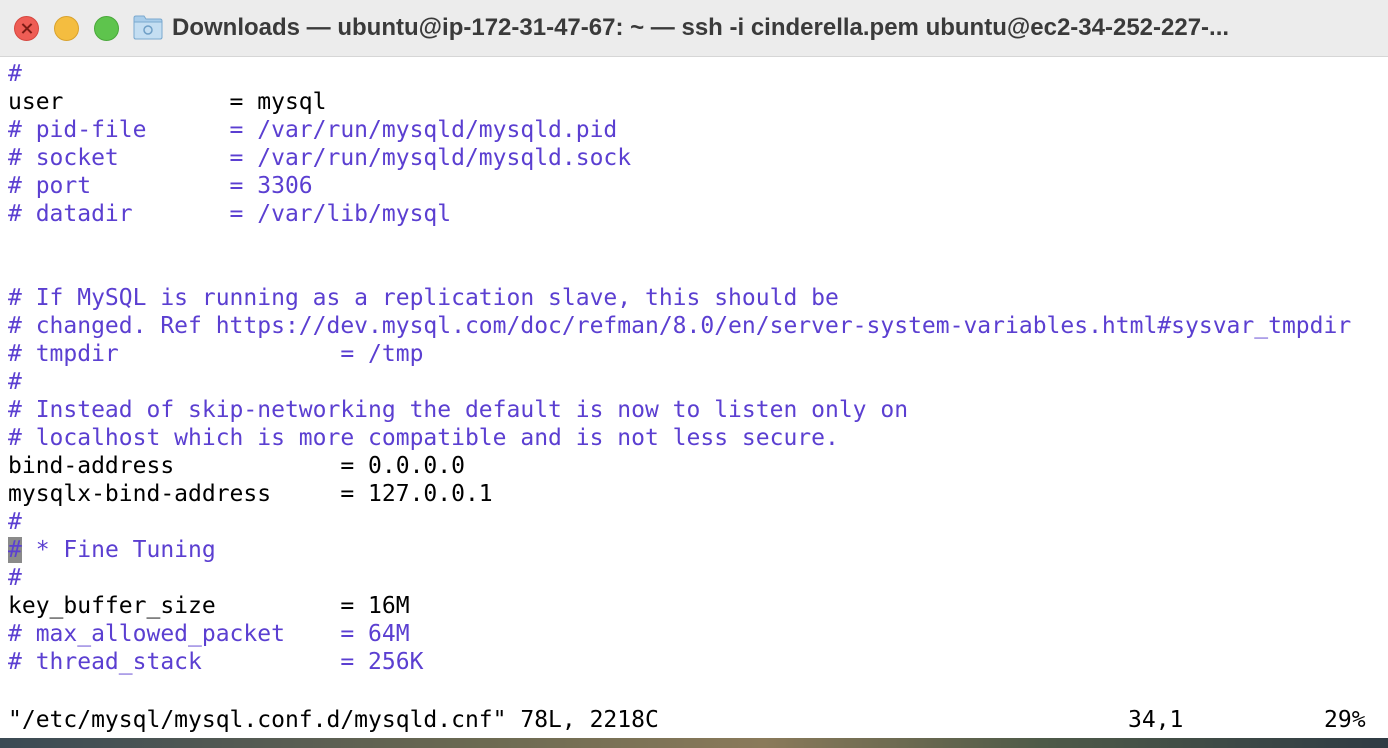 The height and width of the screenshot is (748, 1388). I want to click on maximize-icon, so click(106, 28).